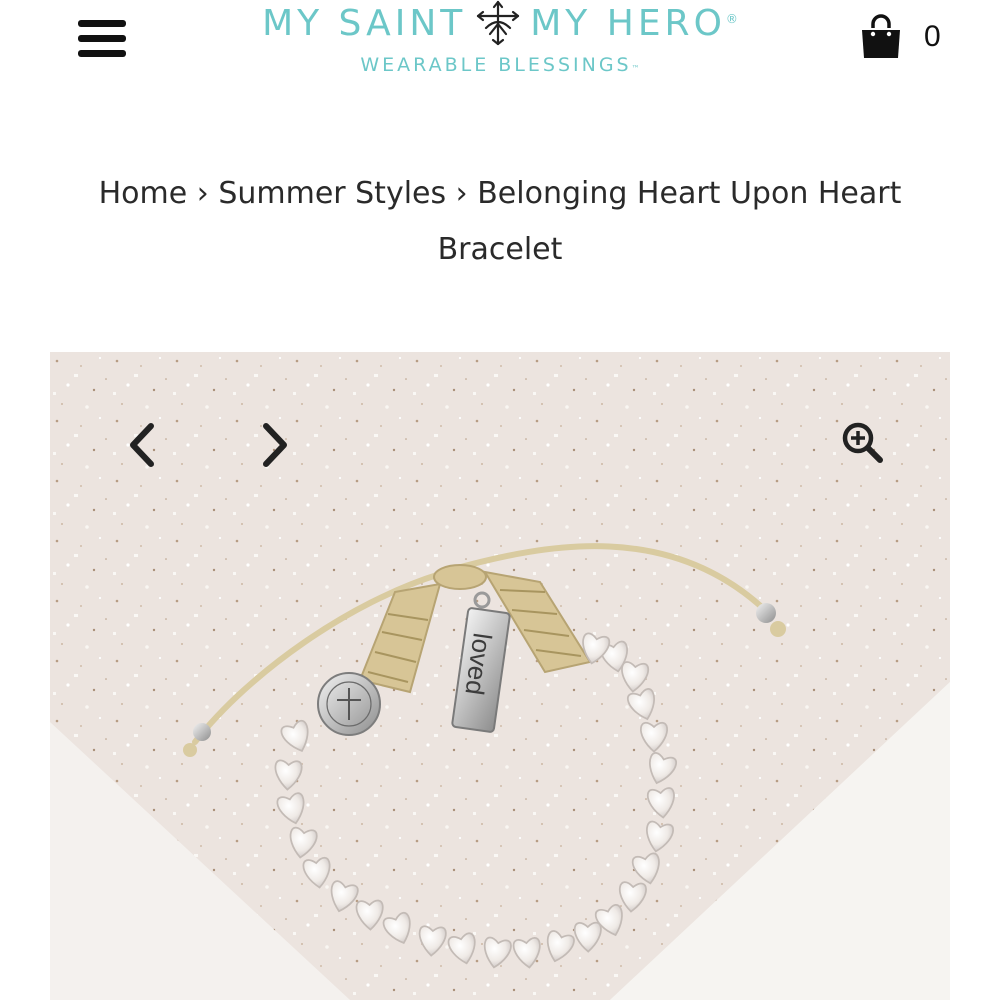 The image size is (1000, 1000). Describe the element at coordinates (628, 23) in the screenshot. I see `logo-word-right: MY HERO` at that location.